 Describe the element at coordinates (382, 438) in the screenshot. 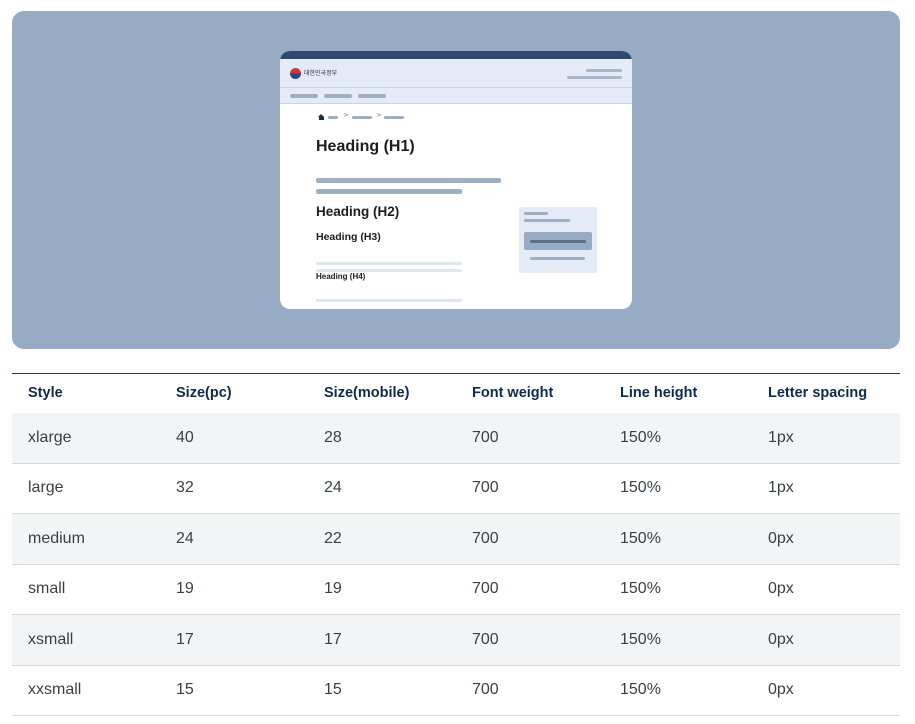

I see `cell-size-mobile: 28` at that location.